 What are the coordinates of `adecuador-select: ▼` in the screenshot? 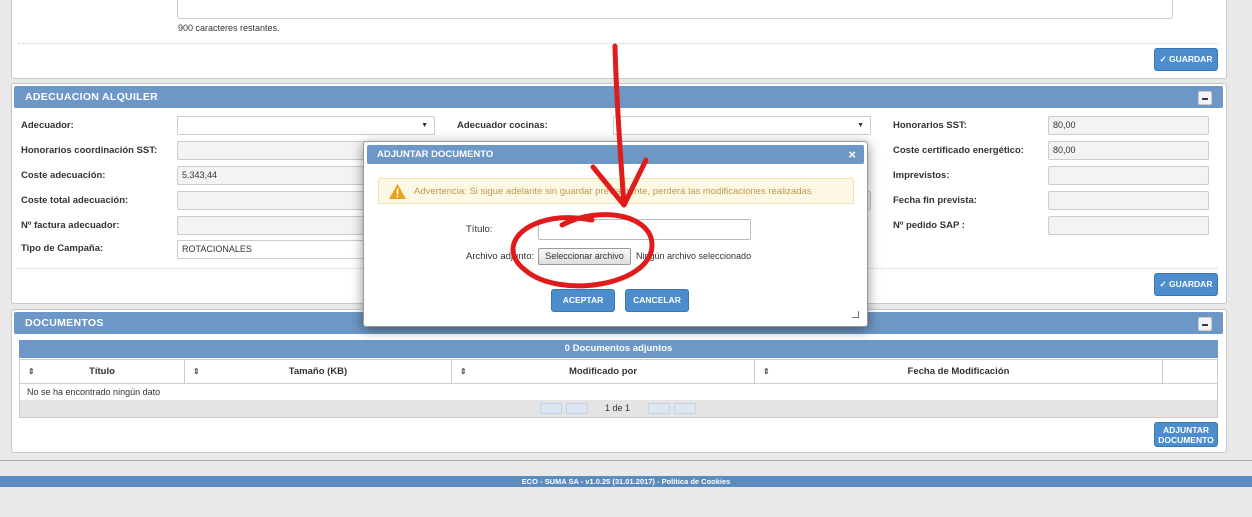 It's located at (306, 125).